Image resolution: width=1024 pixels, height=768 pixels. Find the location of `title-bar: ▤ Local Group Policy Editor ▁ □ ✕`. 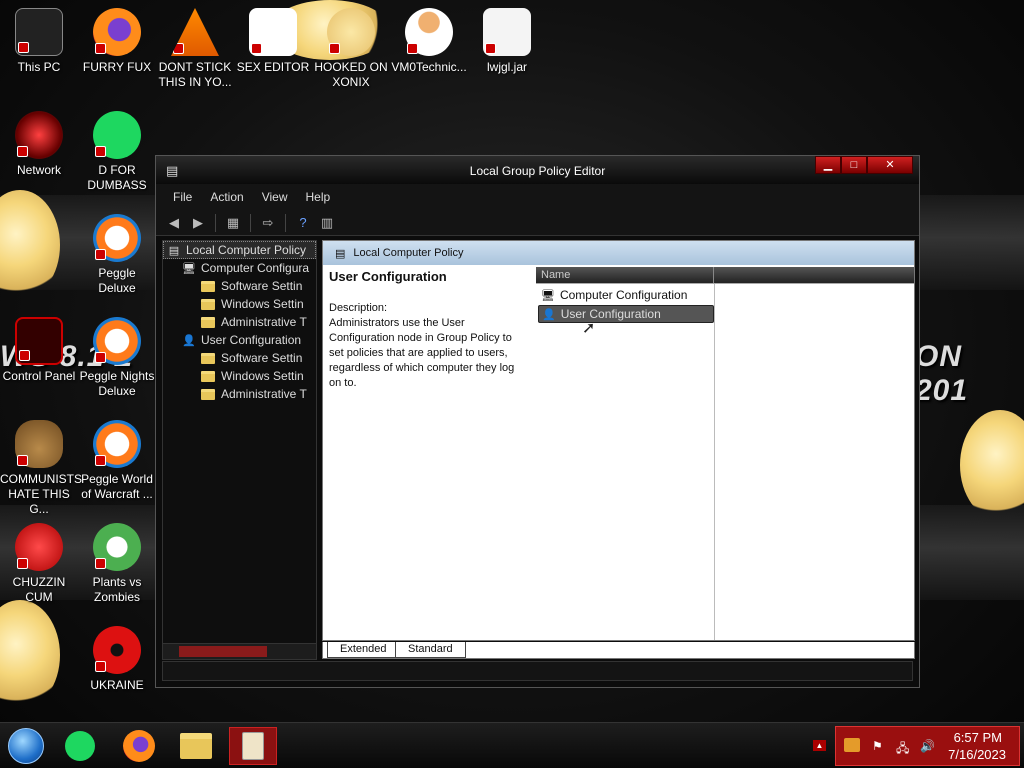

title-bar: ▤ Local Group Policy Editor ▁ □ ✕ is located at coordinates (537, 170).